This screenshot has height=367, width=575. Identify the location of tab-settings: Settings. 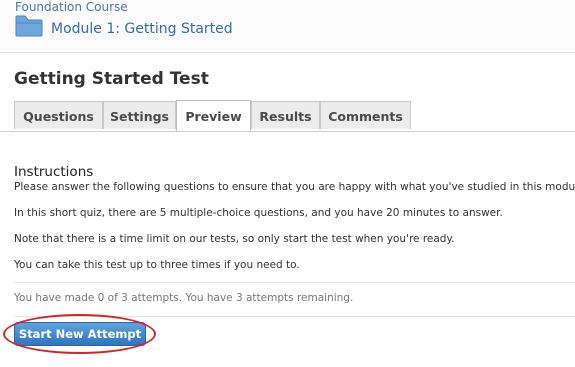
(139, 115).